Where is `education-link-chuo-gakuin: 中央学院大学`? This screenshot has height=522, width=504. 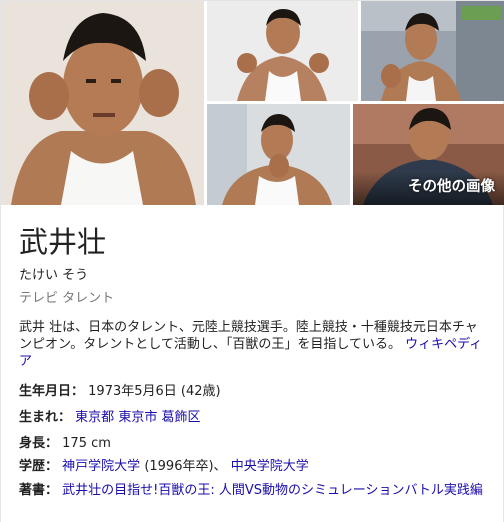 education-link-chuo-gakuin: 中央学院大学 is located at coordinates (270, 466).